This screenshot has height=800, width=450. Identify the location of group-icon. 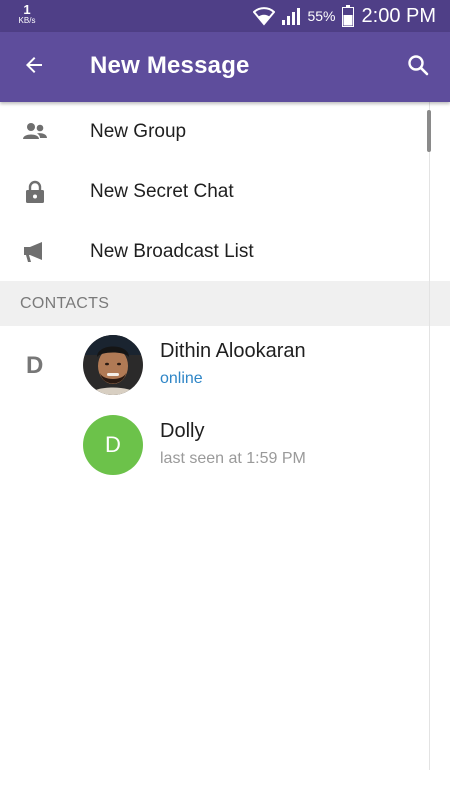
(35, 132).